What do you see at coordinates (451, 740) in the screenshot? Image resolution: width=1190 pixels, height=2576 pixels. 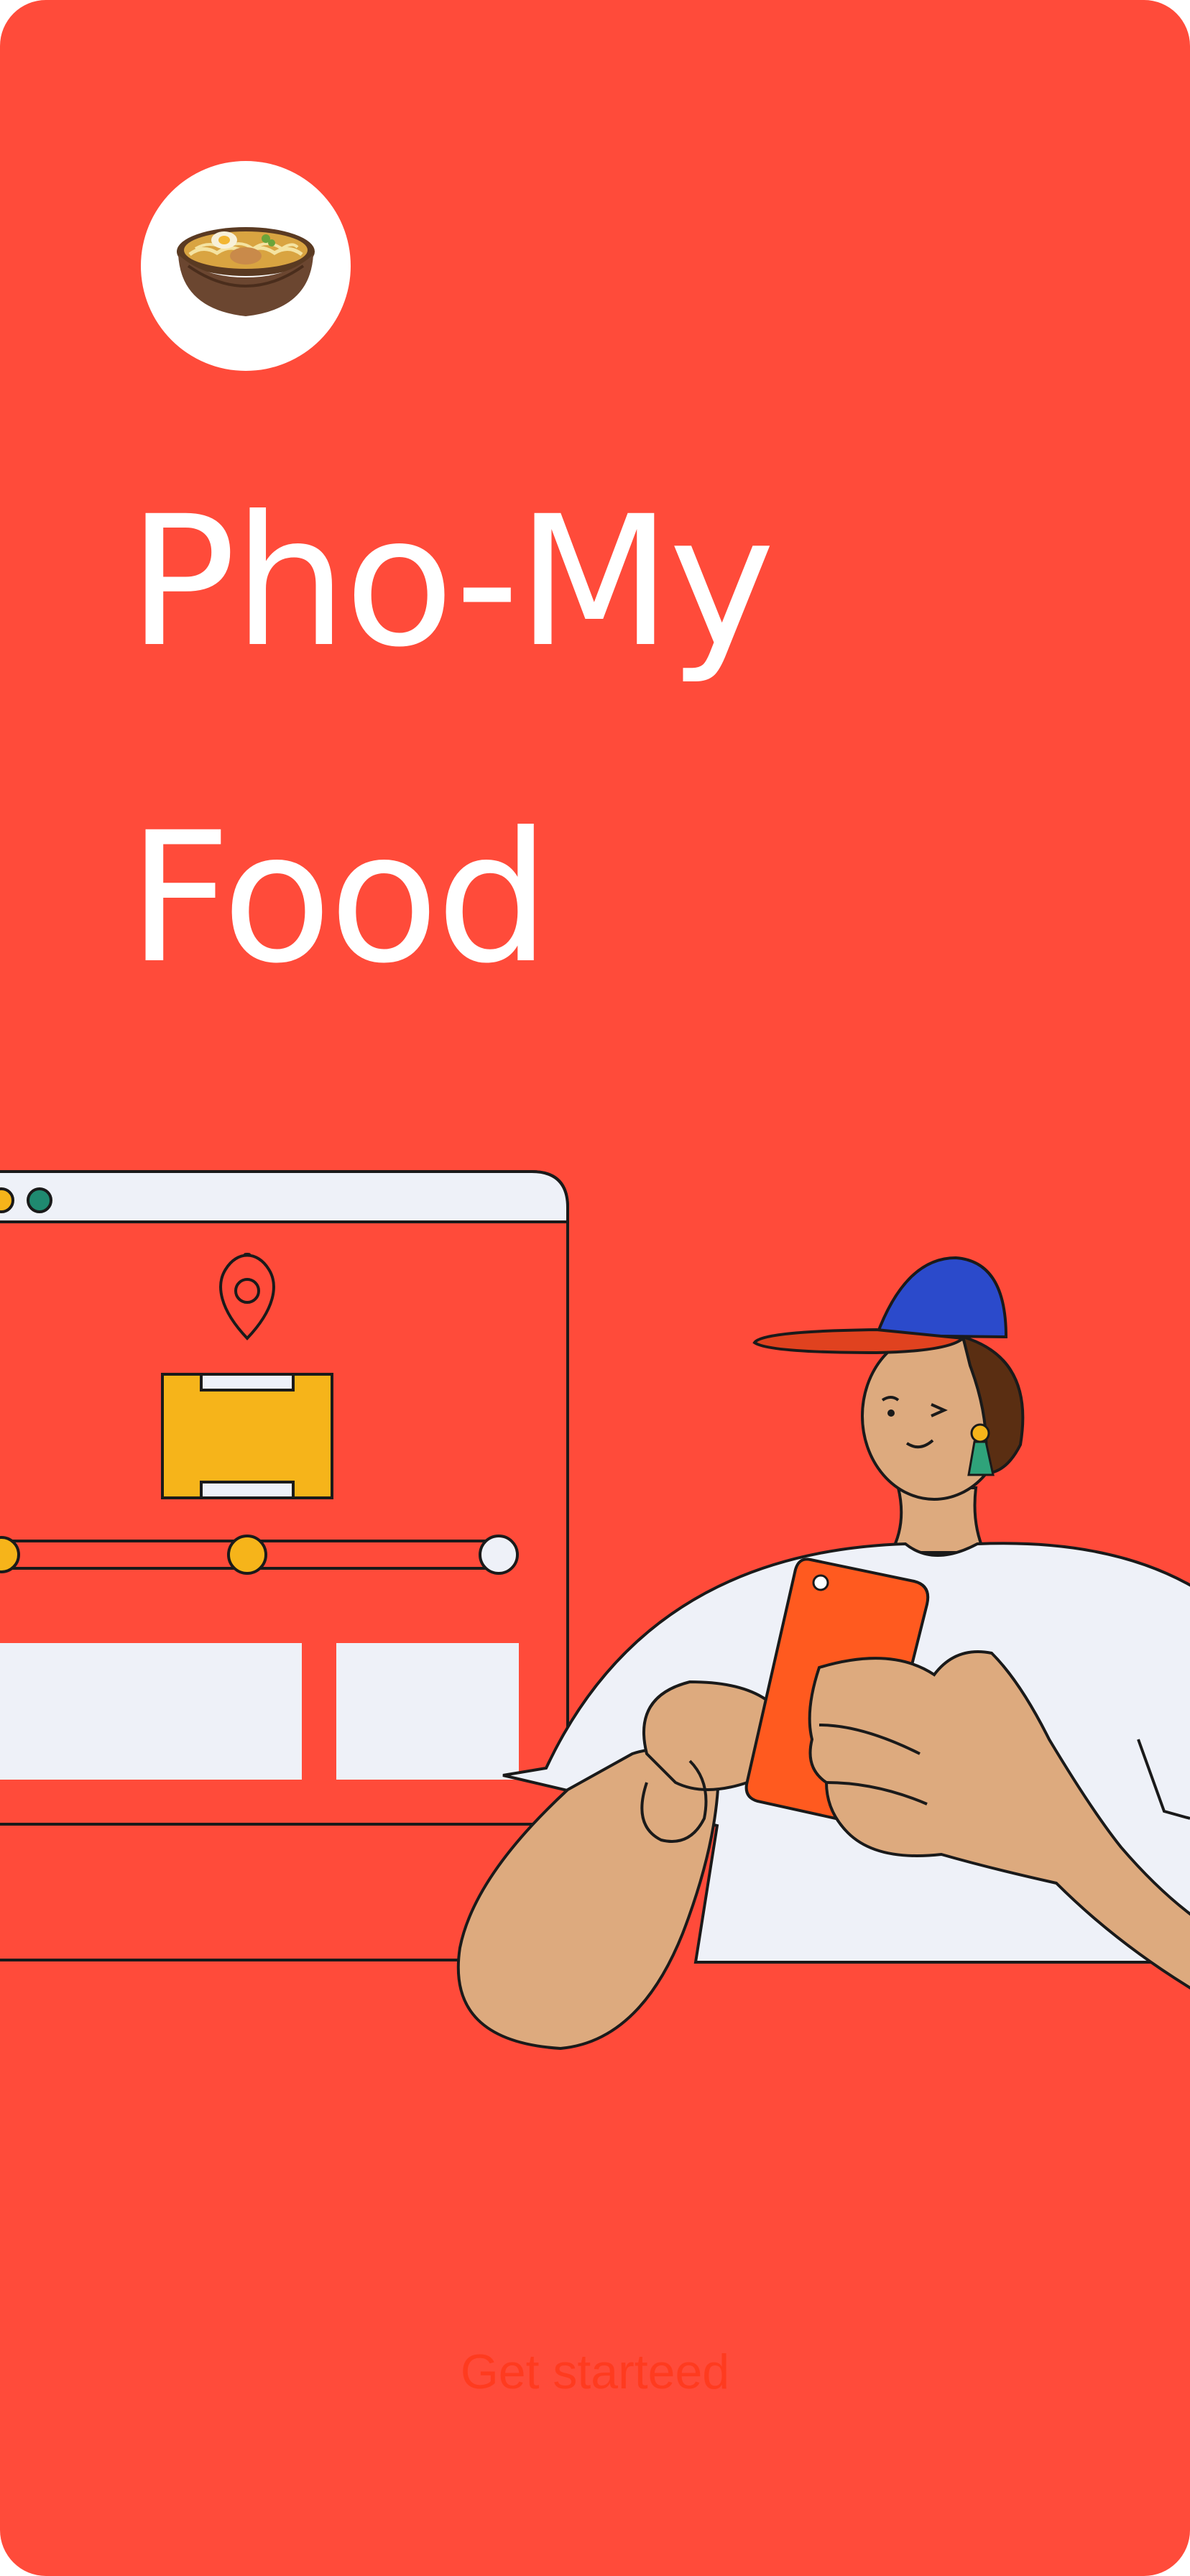 I see `app-title: Pho-My Food` at bounding box center [451, 740].